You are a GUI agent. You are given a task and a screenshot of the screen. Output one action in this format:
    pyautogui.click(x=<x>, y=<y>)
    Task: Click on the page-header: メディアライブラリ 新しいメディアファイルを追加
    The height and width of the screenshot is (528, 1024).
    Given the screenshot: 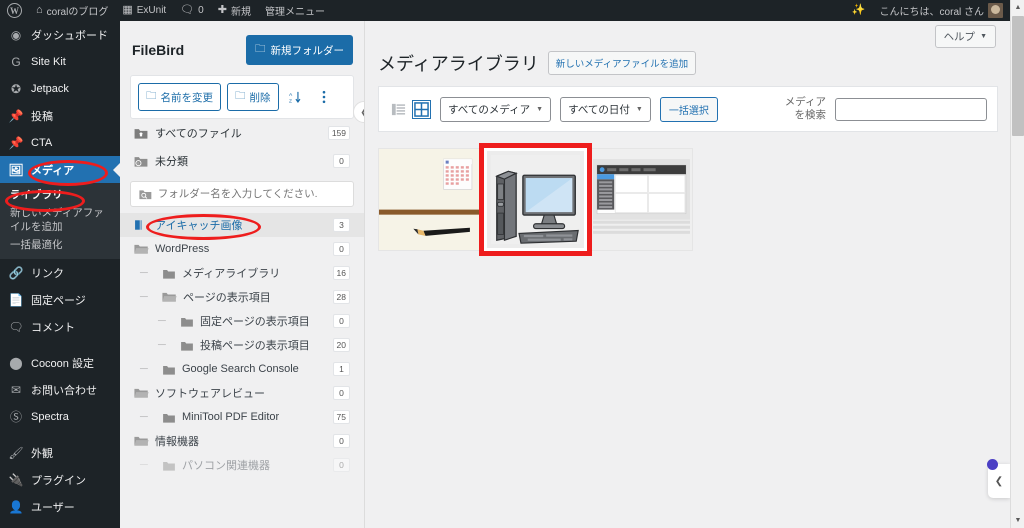 What is the action you would take?
    pyautogui.click(x=688, y=62)
    